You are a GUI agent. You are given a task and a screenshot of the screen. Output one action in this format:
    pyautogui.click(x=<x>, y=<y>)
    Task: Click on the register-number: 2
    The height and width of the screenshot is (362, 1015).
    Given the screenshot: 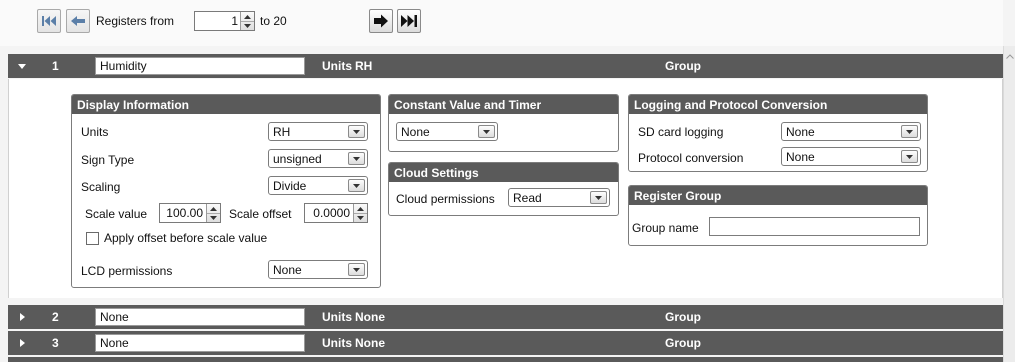 What is the action you would take?
    pyautogui.click(x=55, y=317)
    